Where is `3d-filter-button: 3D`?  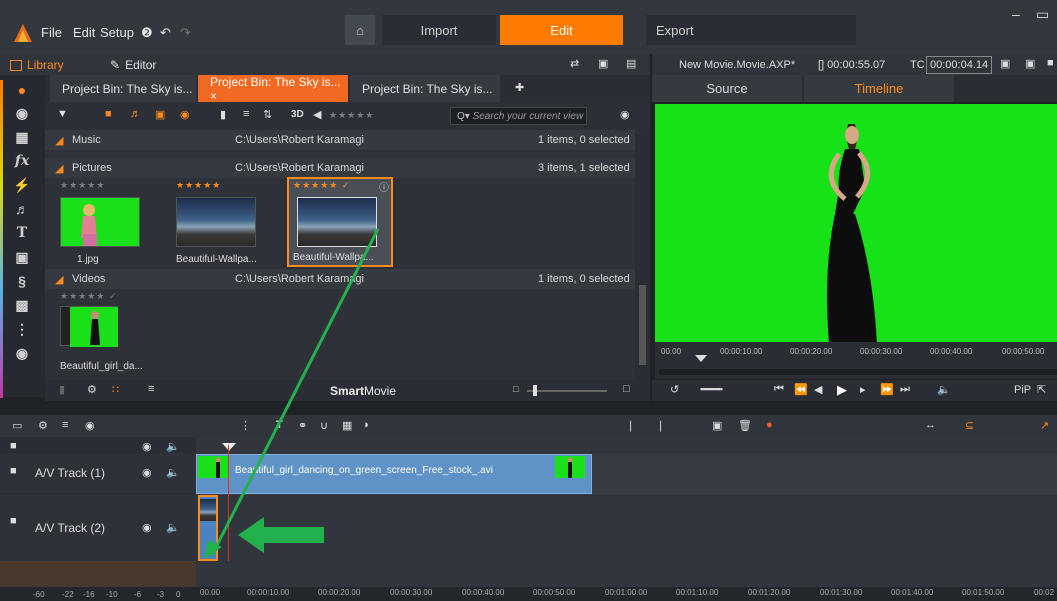 3d-filter-button: 3D is located at coordinates (297, 114).